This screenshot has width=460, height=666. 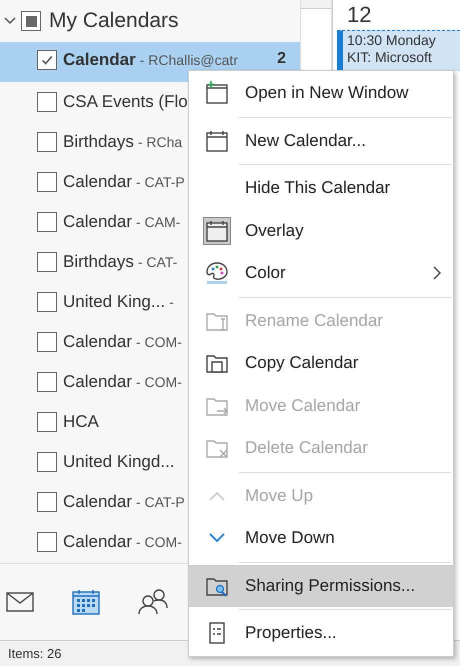 I want to click on scrollbar-thumb, so click(x=316, y=4).